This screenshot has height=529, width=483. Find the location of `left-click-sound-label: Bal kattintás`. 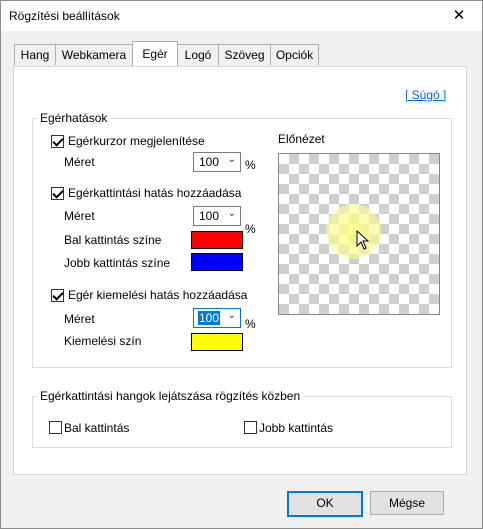

left-click-sound-label: Bal kattintás is located at coordinates (97, 428).